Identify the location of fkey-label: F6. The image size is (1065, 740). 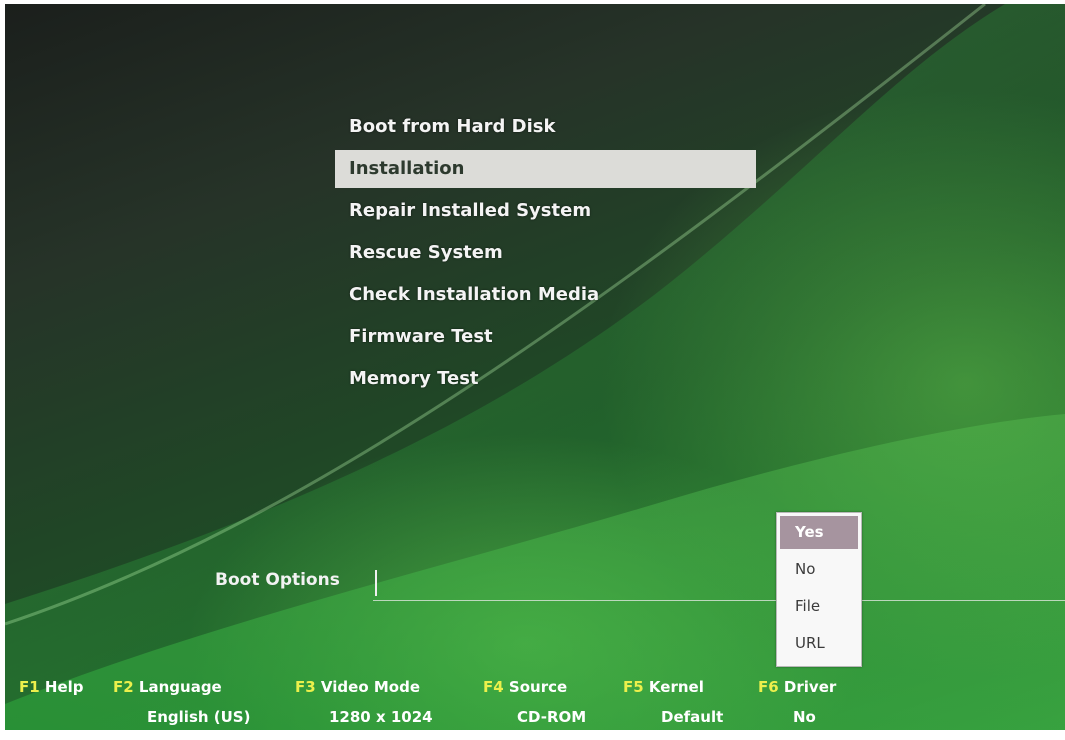
(768, 687).